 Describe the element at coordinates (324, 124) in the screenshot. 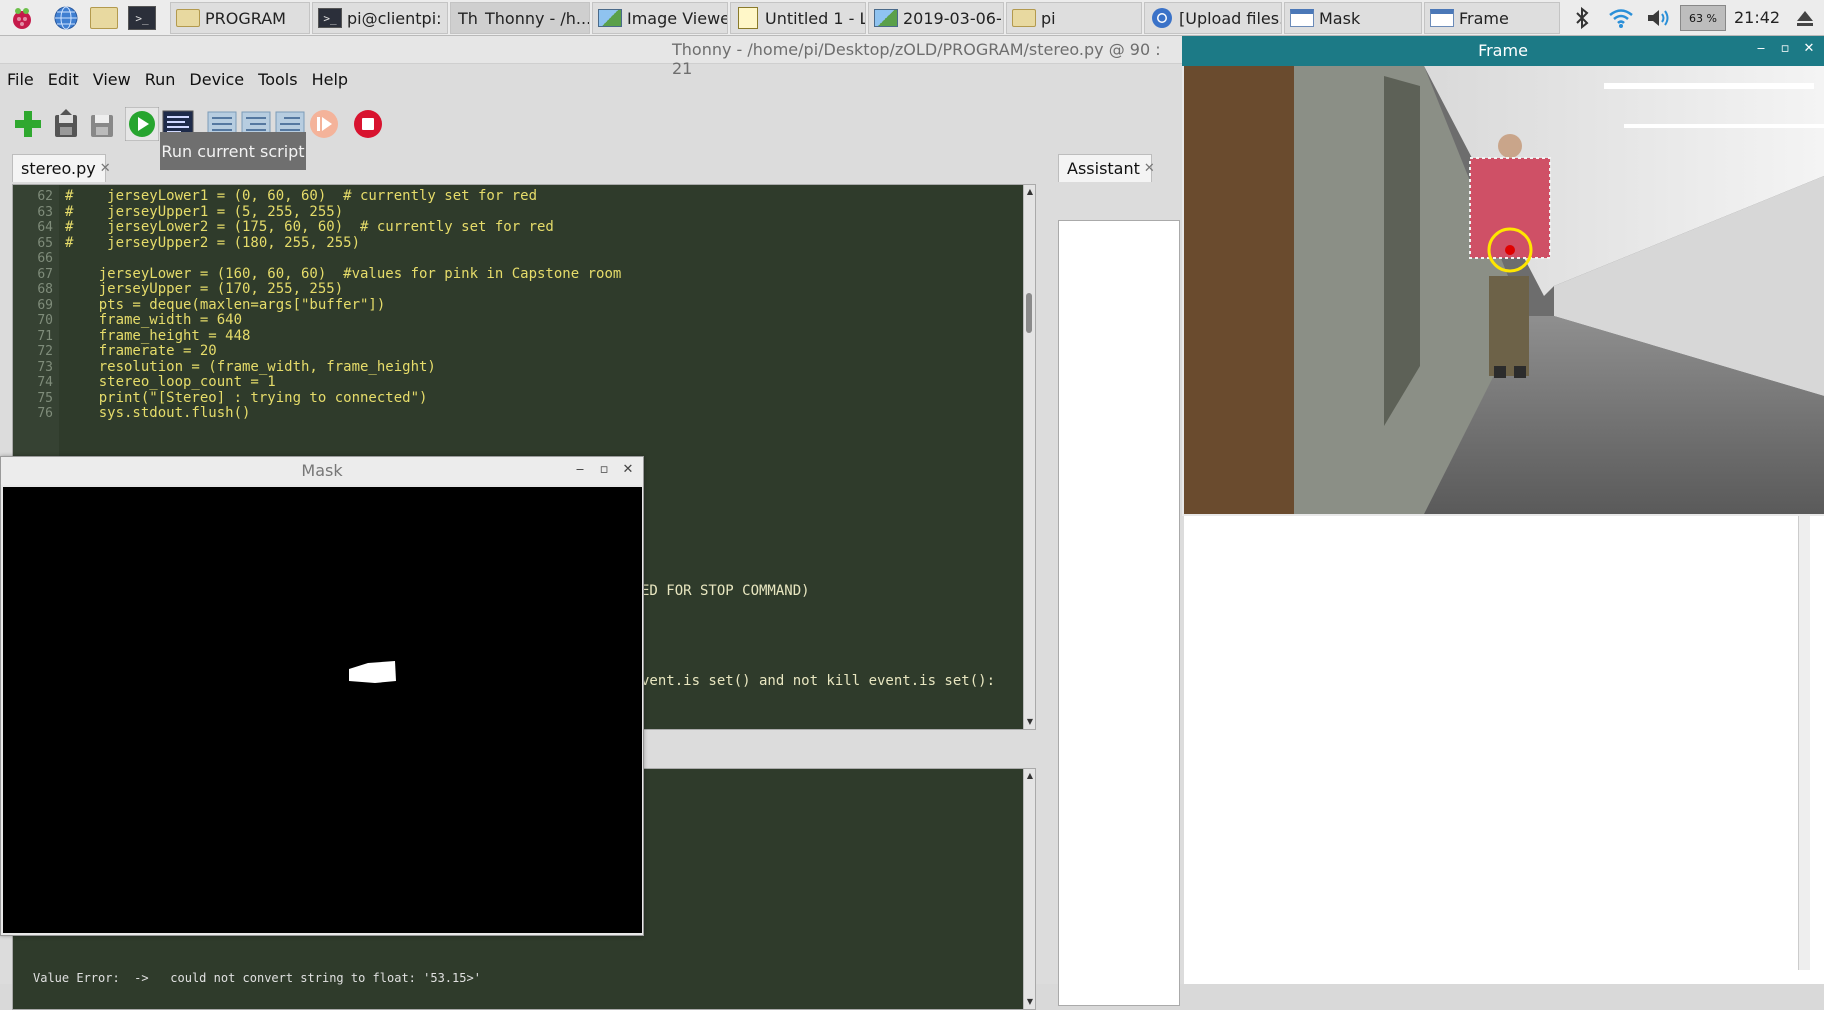

I see `resume-icon` at that location.